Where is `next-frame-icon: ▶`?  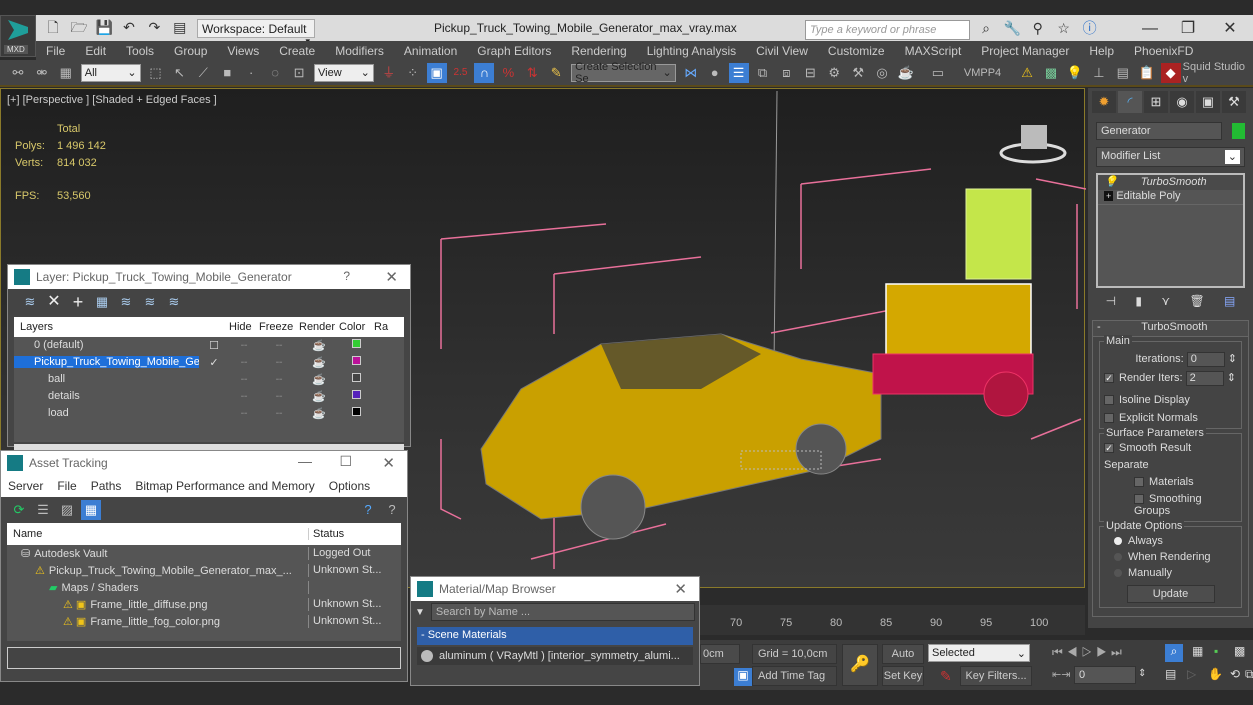 next-frame-icon: ▶ is located at coordinates (1103, 652).